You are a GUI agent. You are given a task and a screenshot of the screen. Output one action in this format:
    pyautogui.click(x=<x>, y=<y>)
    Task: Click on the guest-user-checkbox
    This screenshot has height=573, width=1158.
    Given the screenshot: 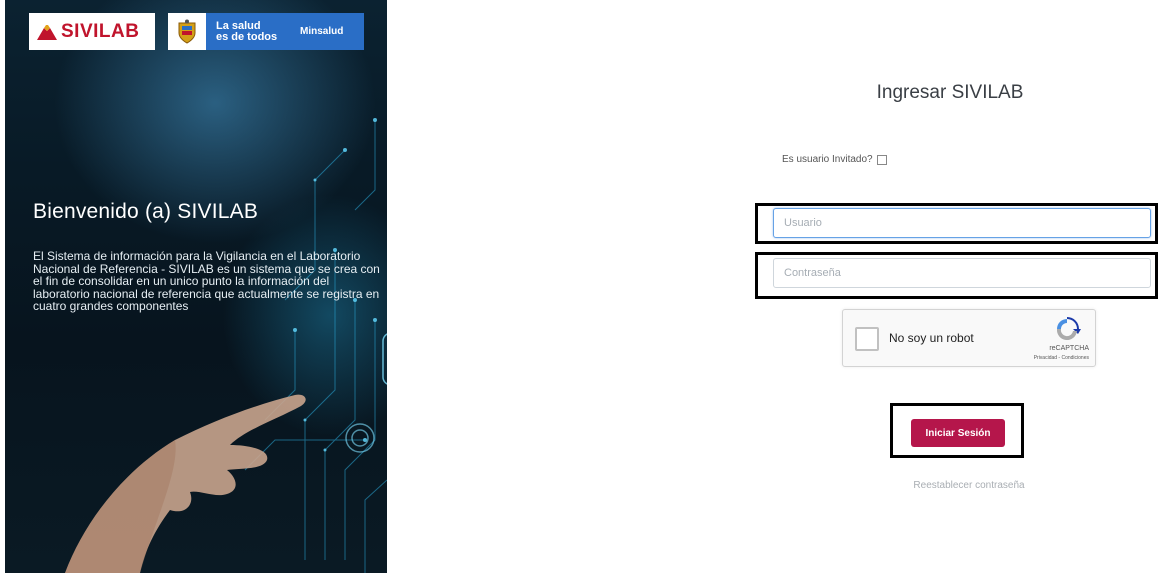 What is the action you would take?
    pyautogui.click(x=881, y=159)
    